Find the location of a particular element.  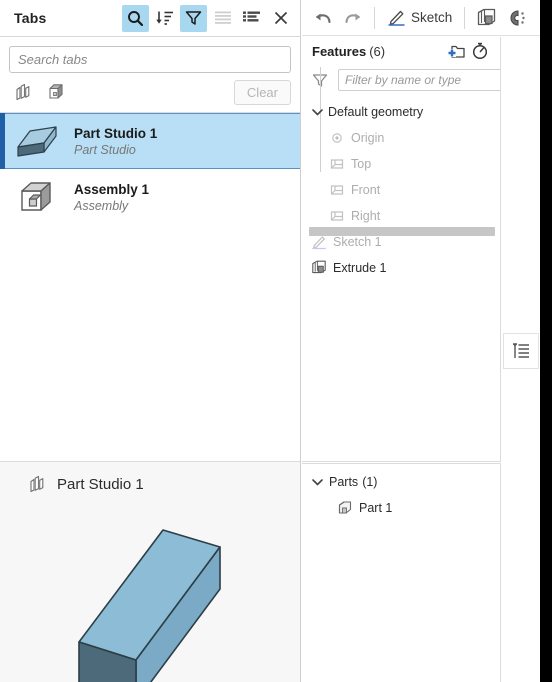

redo-button is located at coordinates (353, 18).